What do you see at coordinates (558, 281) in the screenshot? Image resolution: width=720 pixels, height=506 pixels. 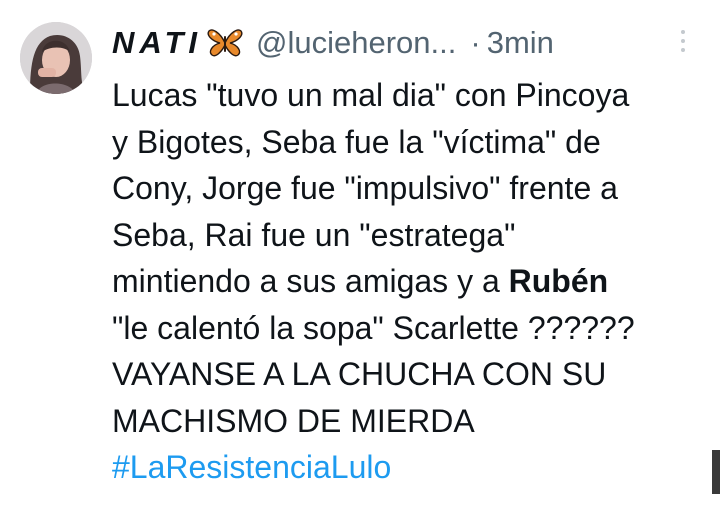 I see `bold-name: Rubén` at bounding box center [558, 281].